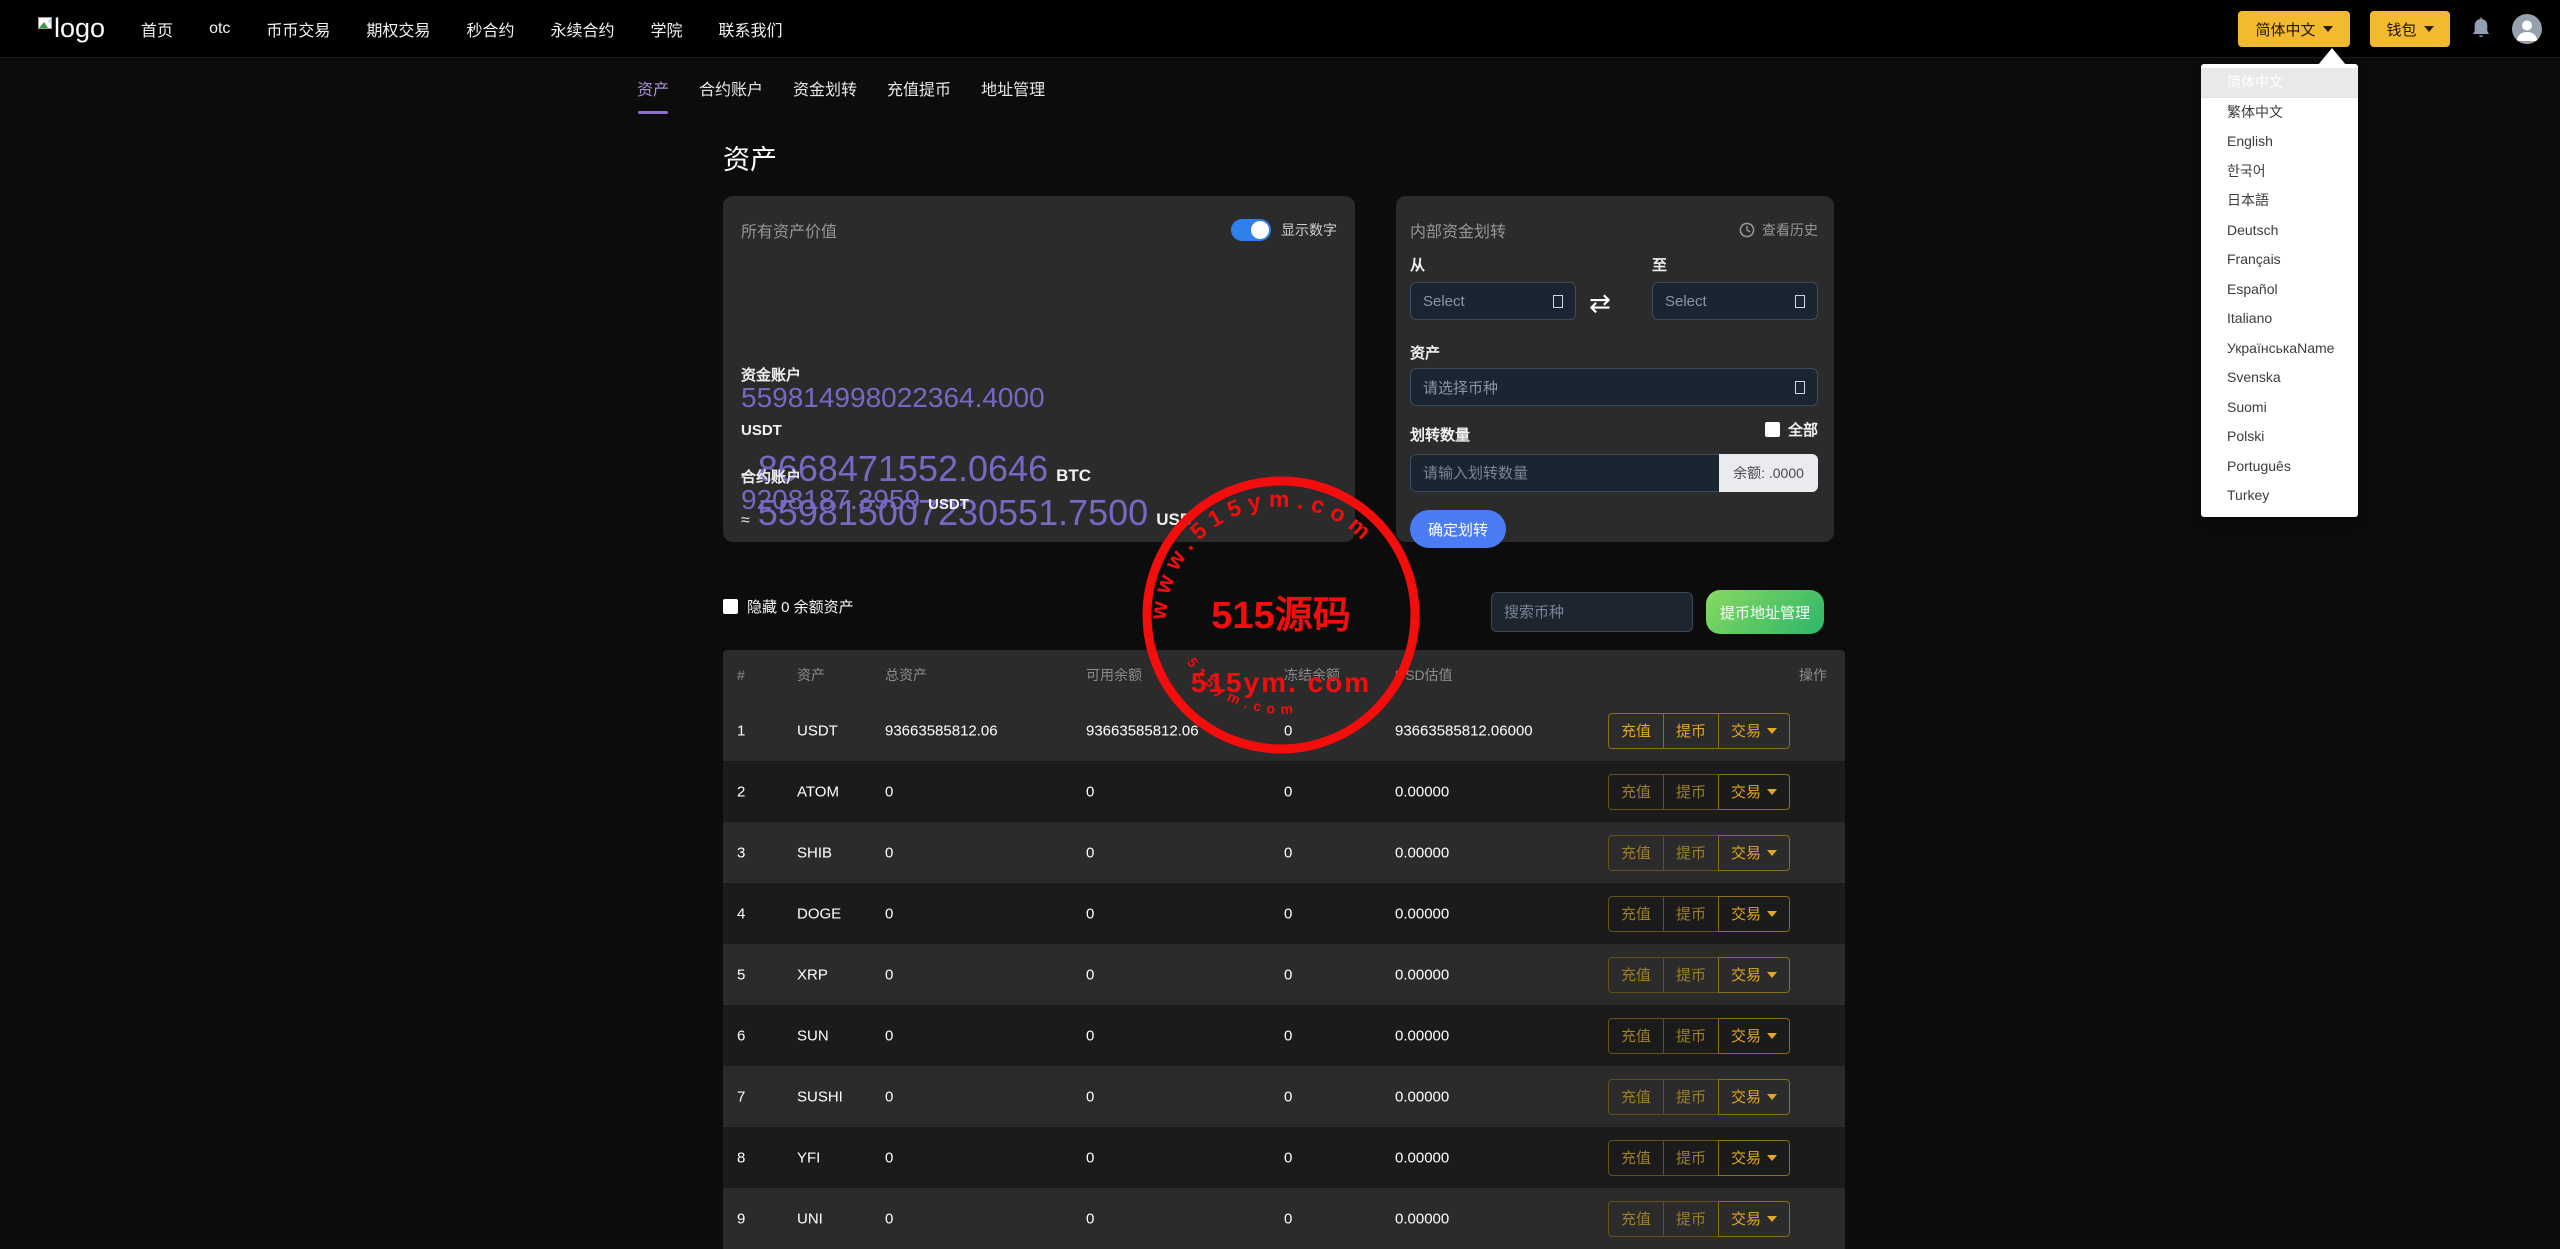  Describe the element at coordinates (2279, 83) in the screenshot. I see `language-option-1: 简体中文` at that location.